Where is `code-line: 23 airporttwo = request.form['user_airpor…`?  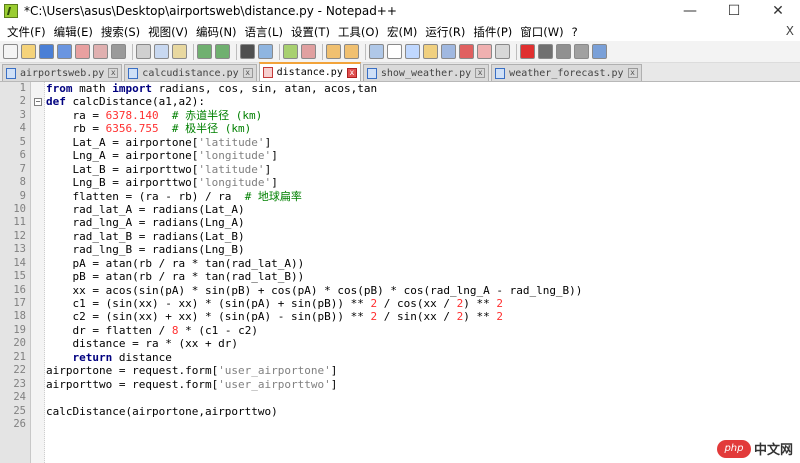 code-line: 23 airporttwo = request.form['user_airpor… is located at coordinates (406, 384).